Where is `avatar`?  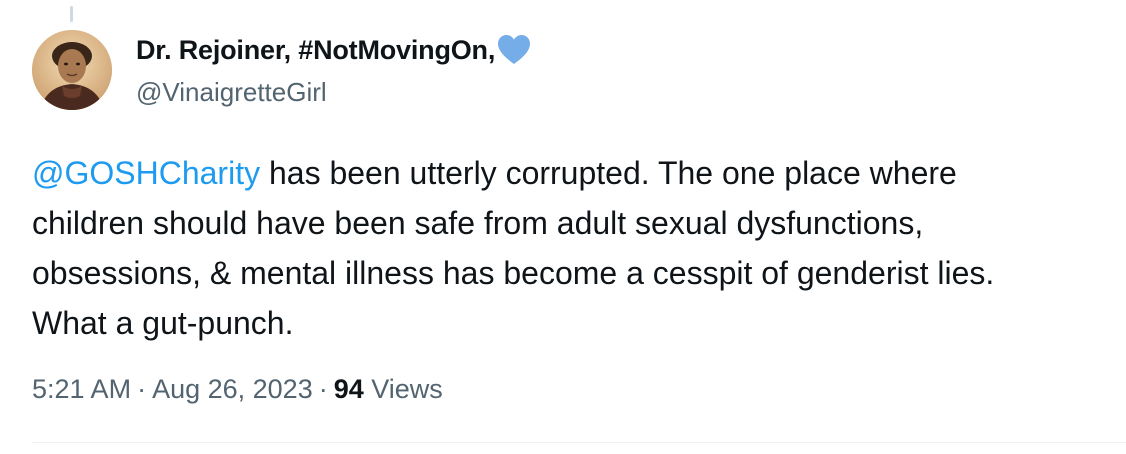 avatar is located at coordinates (72, 70).